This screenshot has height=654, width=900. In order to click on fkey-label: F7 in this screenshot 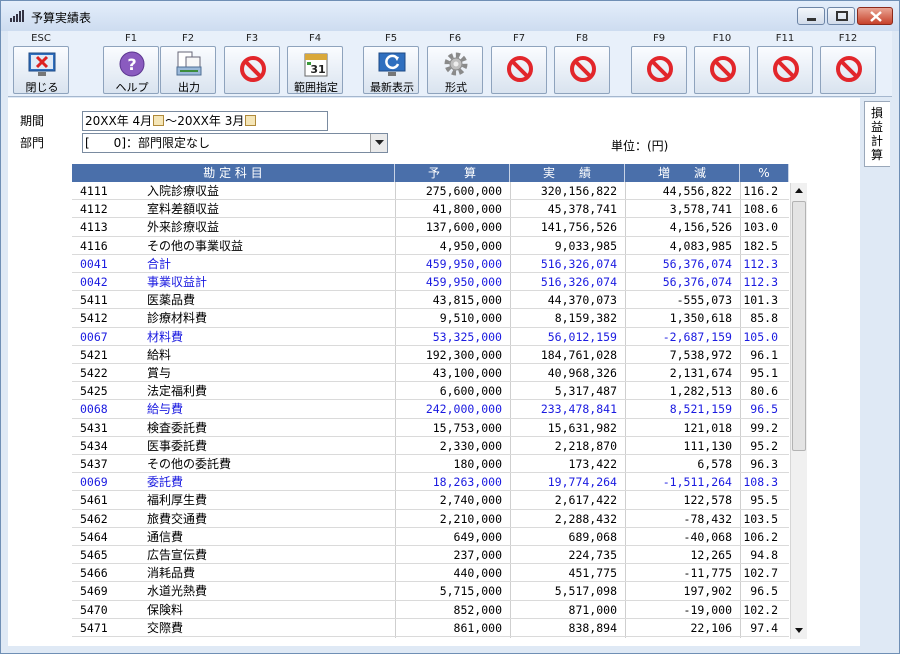, I will do `click(519, 38)`.